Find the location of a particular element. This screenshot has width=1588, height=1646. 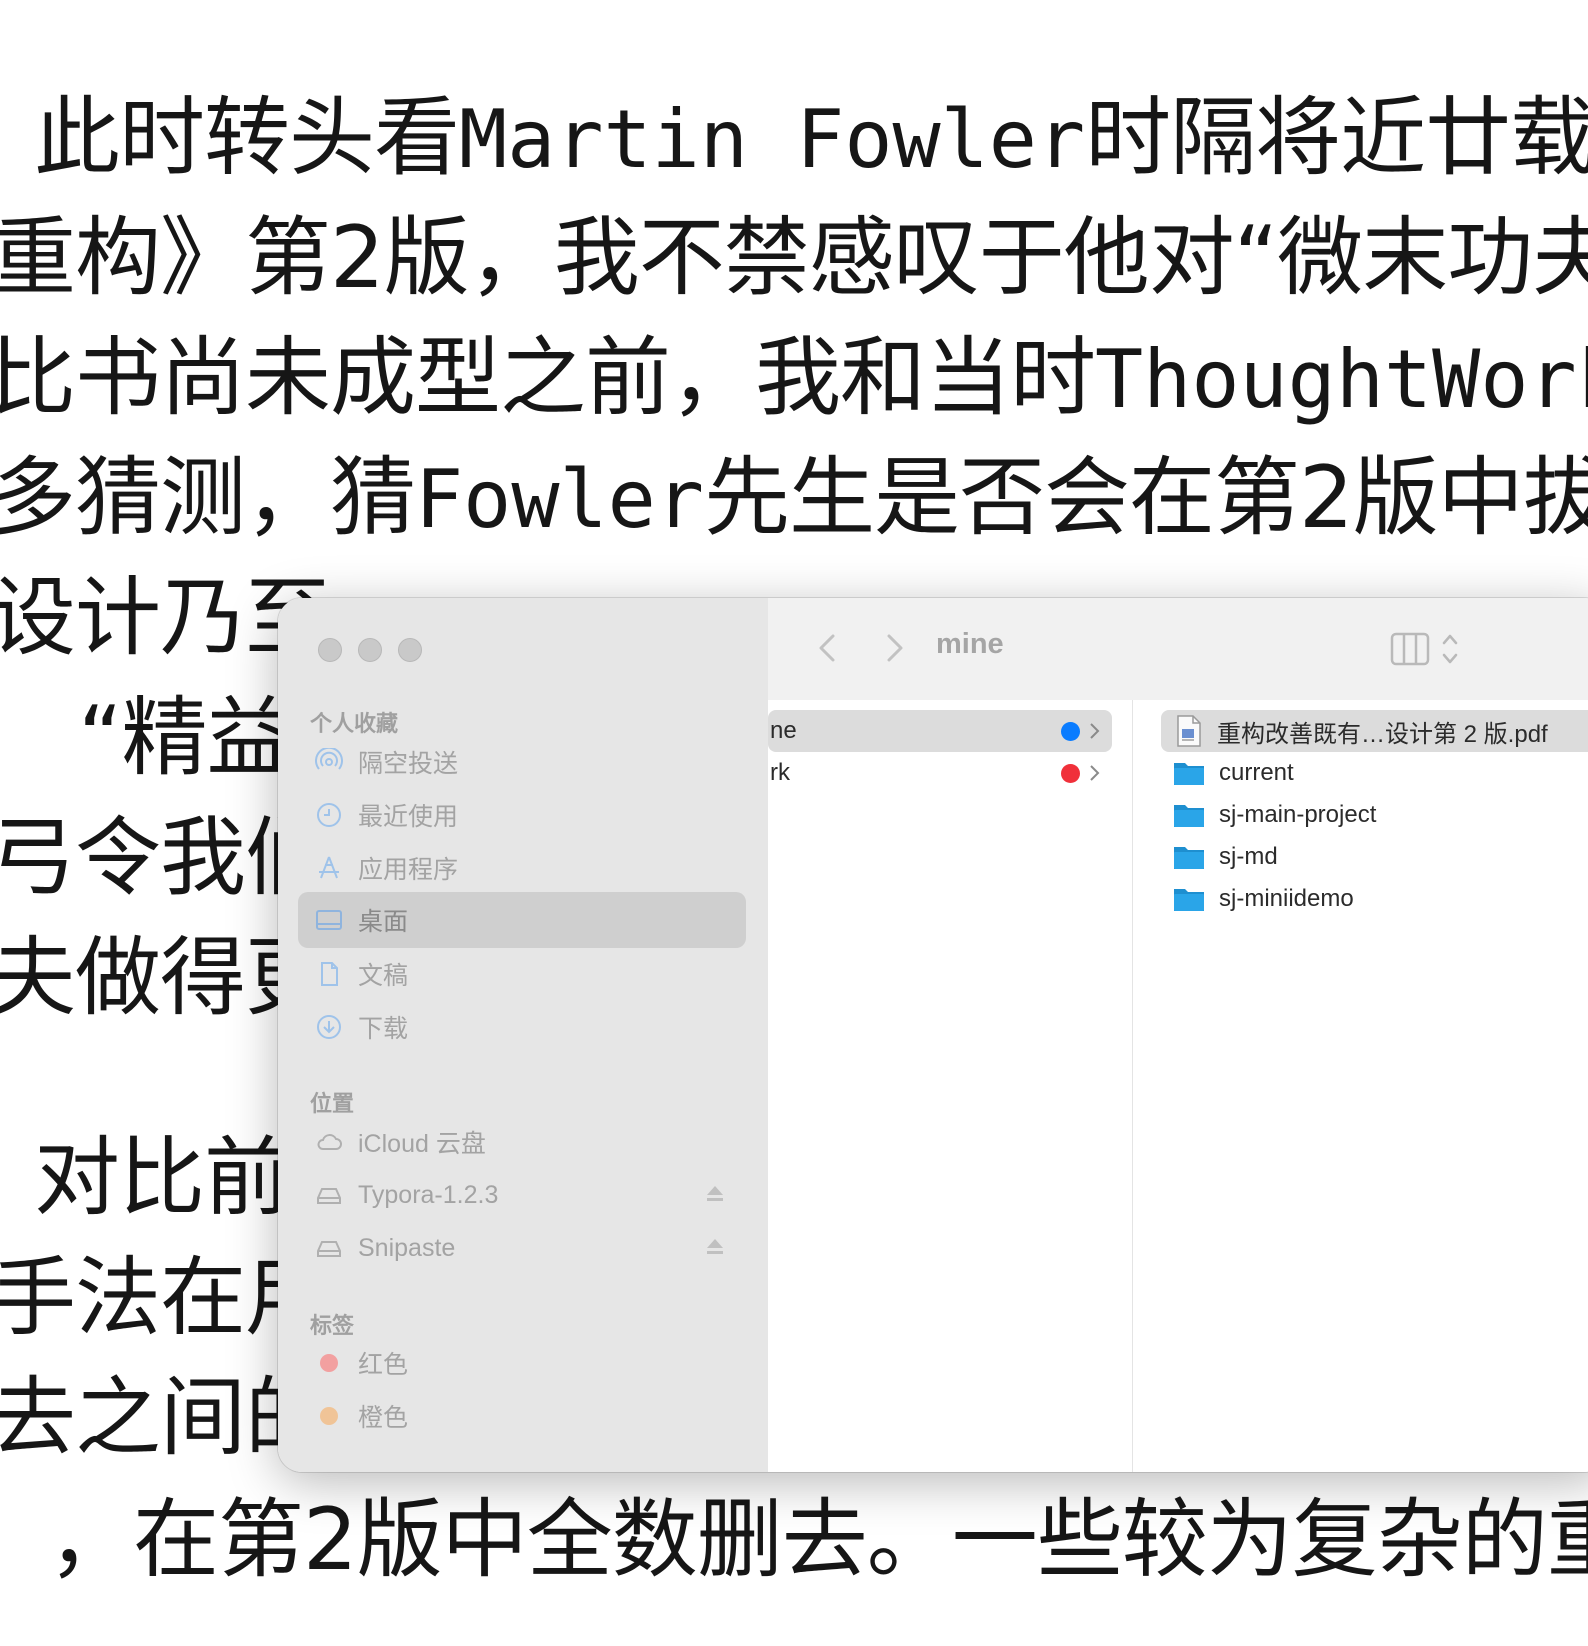

back-chevron-icon is located at coordinates (828, 648).